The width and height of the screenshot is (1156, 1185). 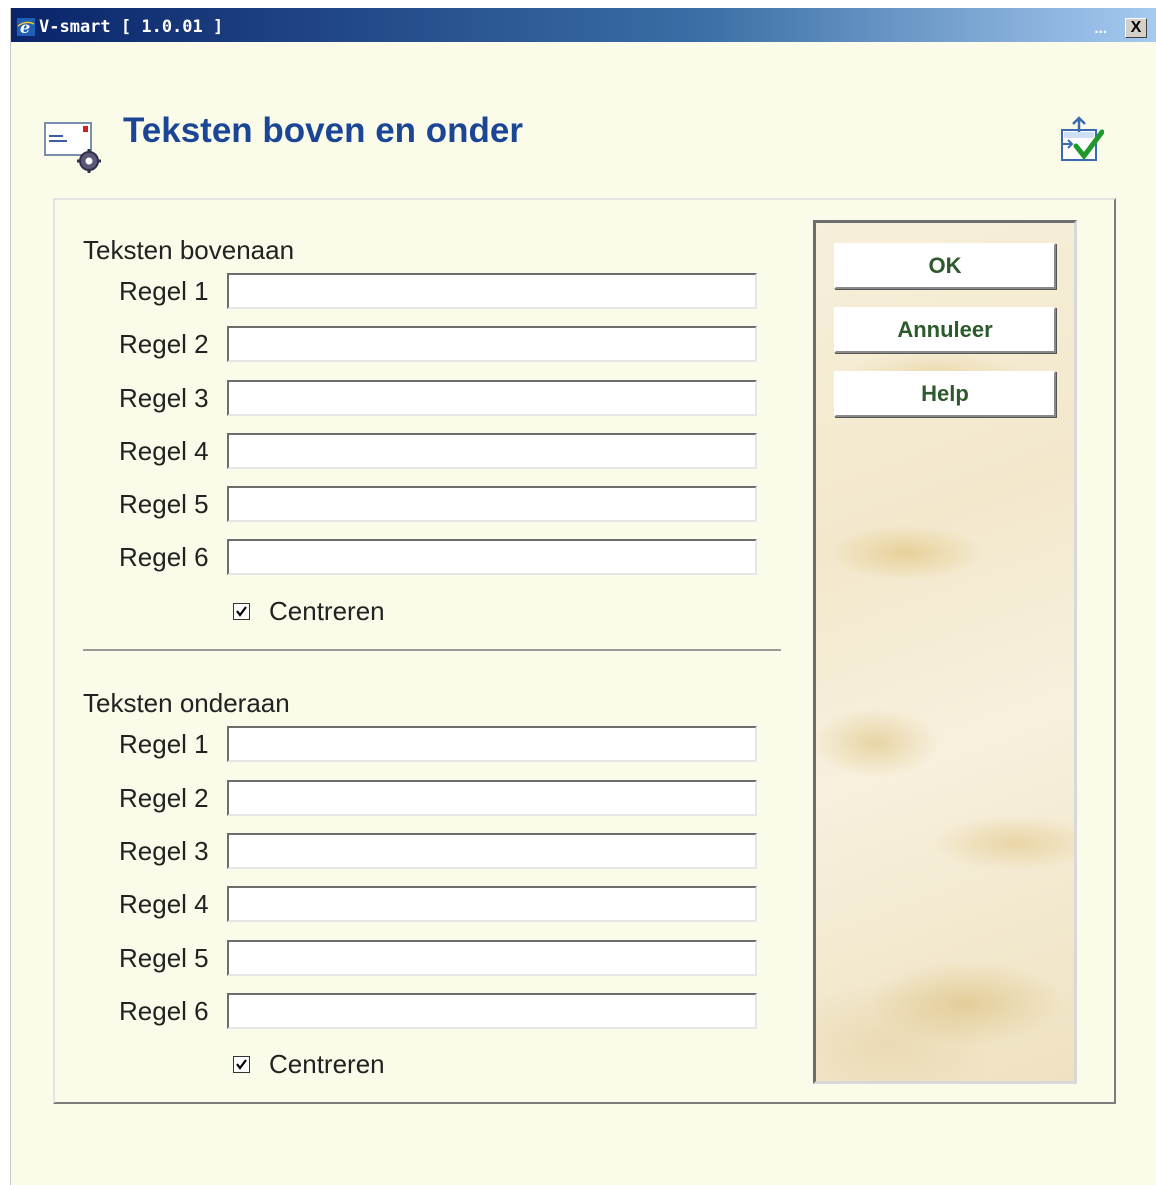 What do you see at coordinates (327, 611) in the screenshot?
I see `top-center-label: Centreren` at bounding box center [327, 611].